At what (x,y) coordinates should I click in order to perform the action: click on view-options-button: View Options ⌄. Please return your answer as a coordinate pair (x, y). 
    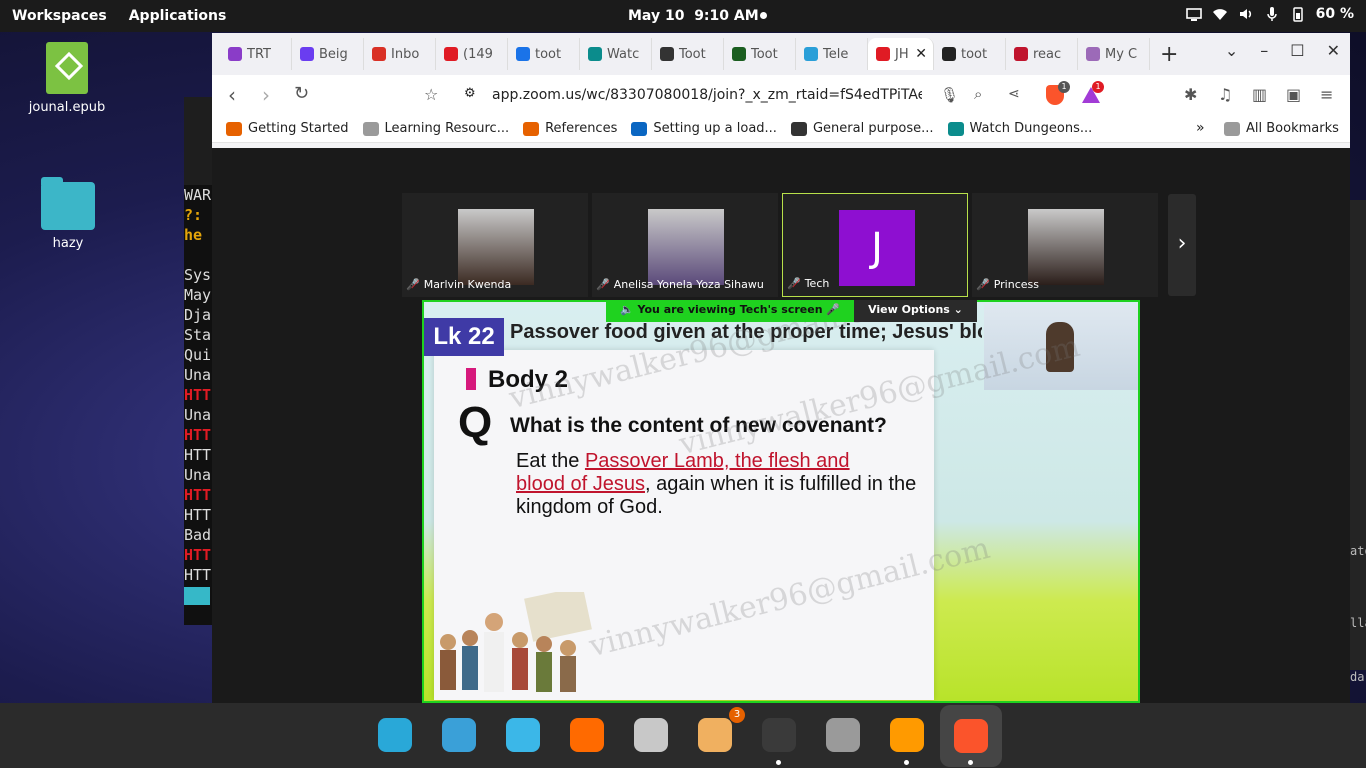
    Looking at the image, I should click on (915, 311).